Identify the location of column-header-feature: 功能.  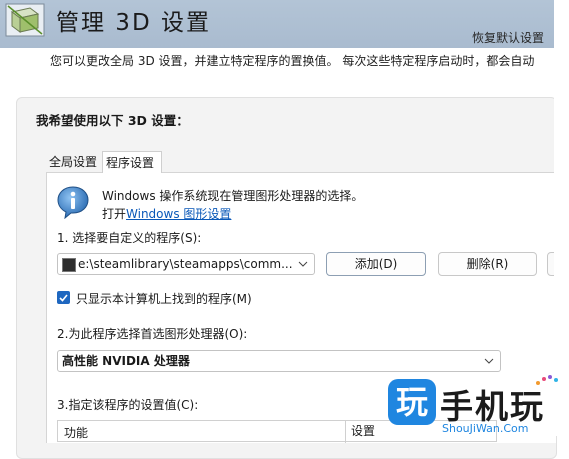
(76, 432).